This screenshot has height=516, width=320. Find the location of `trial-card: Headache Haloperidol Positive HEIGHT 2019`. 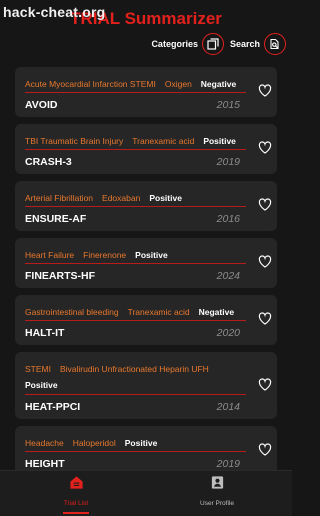

trial-card: Headache Haloperidol Positive HEIGHT 2019 is located at coordinates (146, 448).